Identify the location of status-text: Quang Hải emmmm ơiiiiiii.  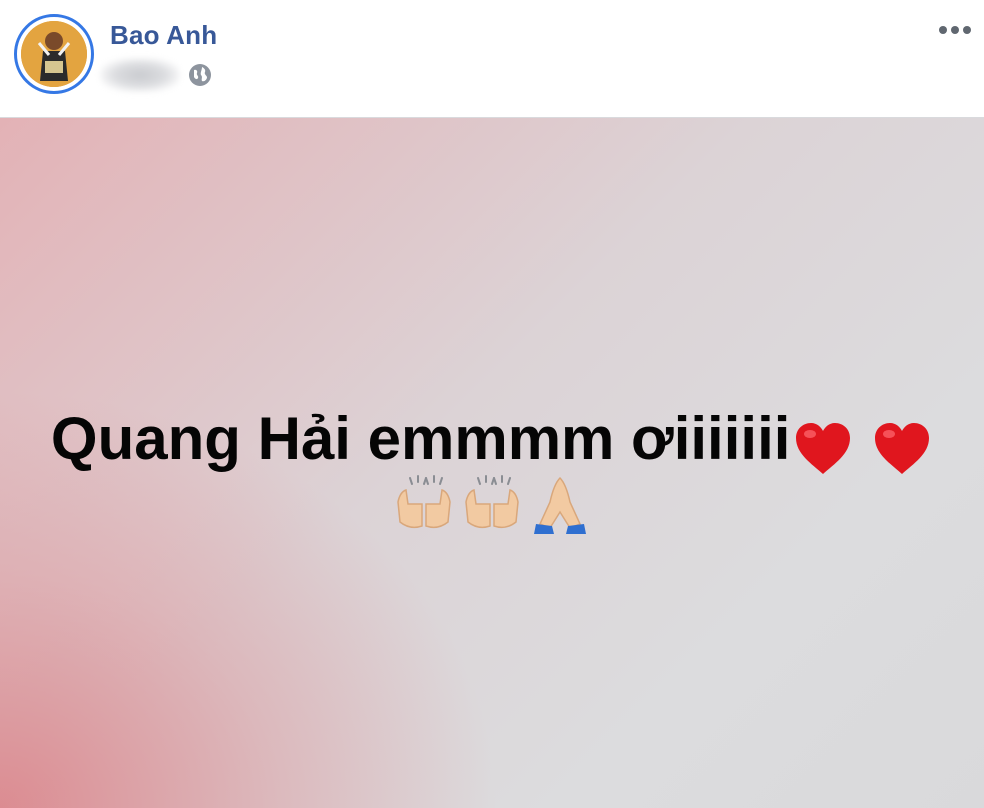
(420, 438).